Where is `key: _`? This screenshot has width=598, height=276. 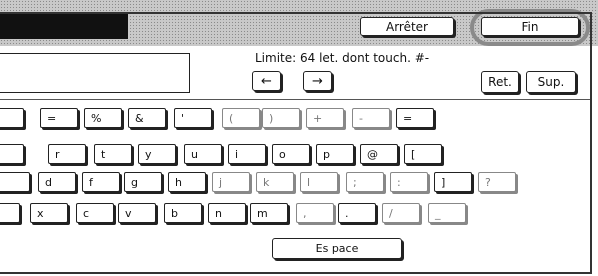
key: _ is located at coordinates (447, 213).